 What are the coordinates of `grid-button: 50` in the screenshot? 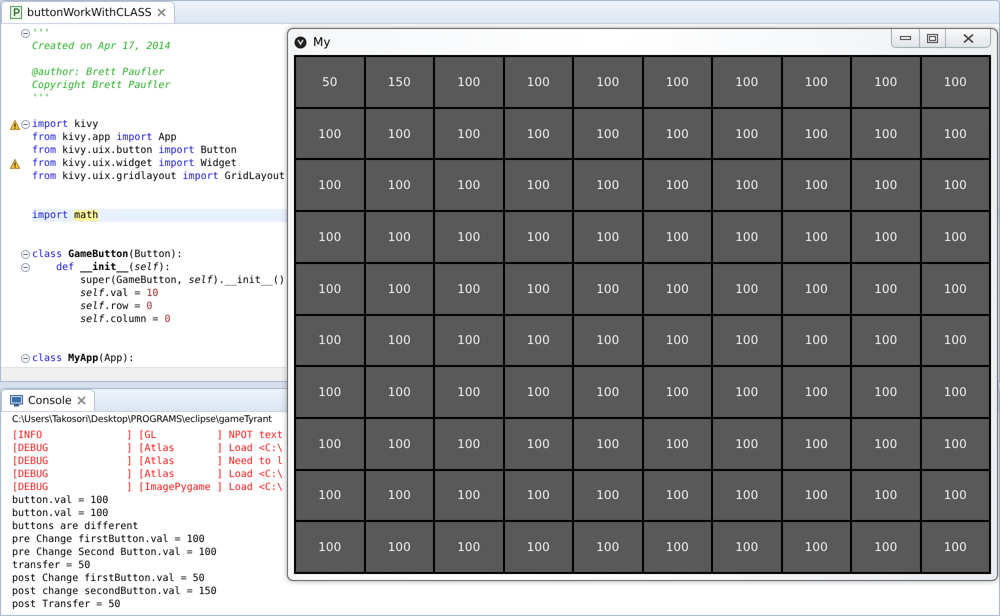 It's located at (330, 82).